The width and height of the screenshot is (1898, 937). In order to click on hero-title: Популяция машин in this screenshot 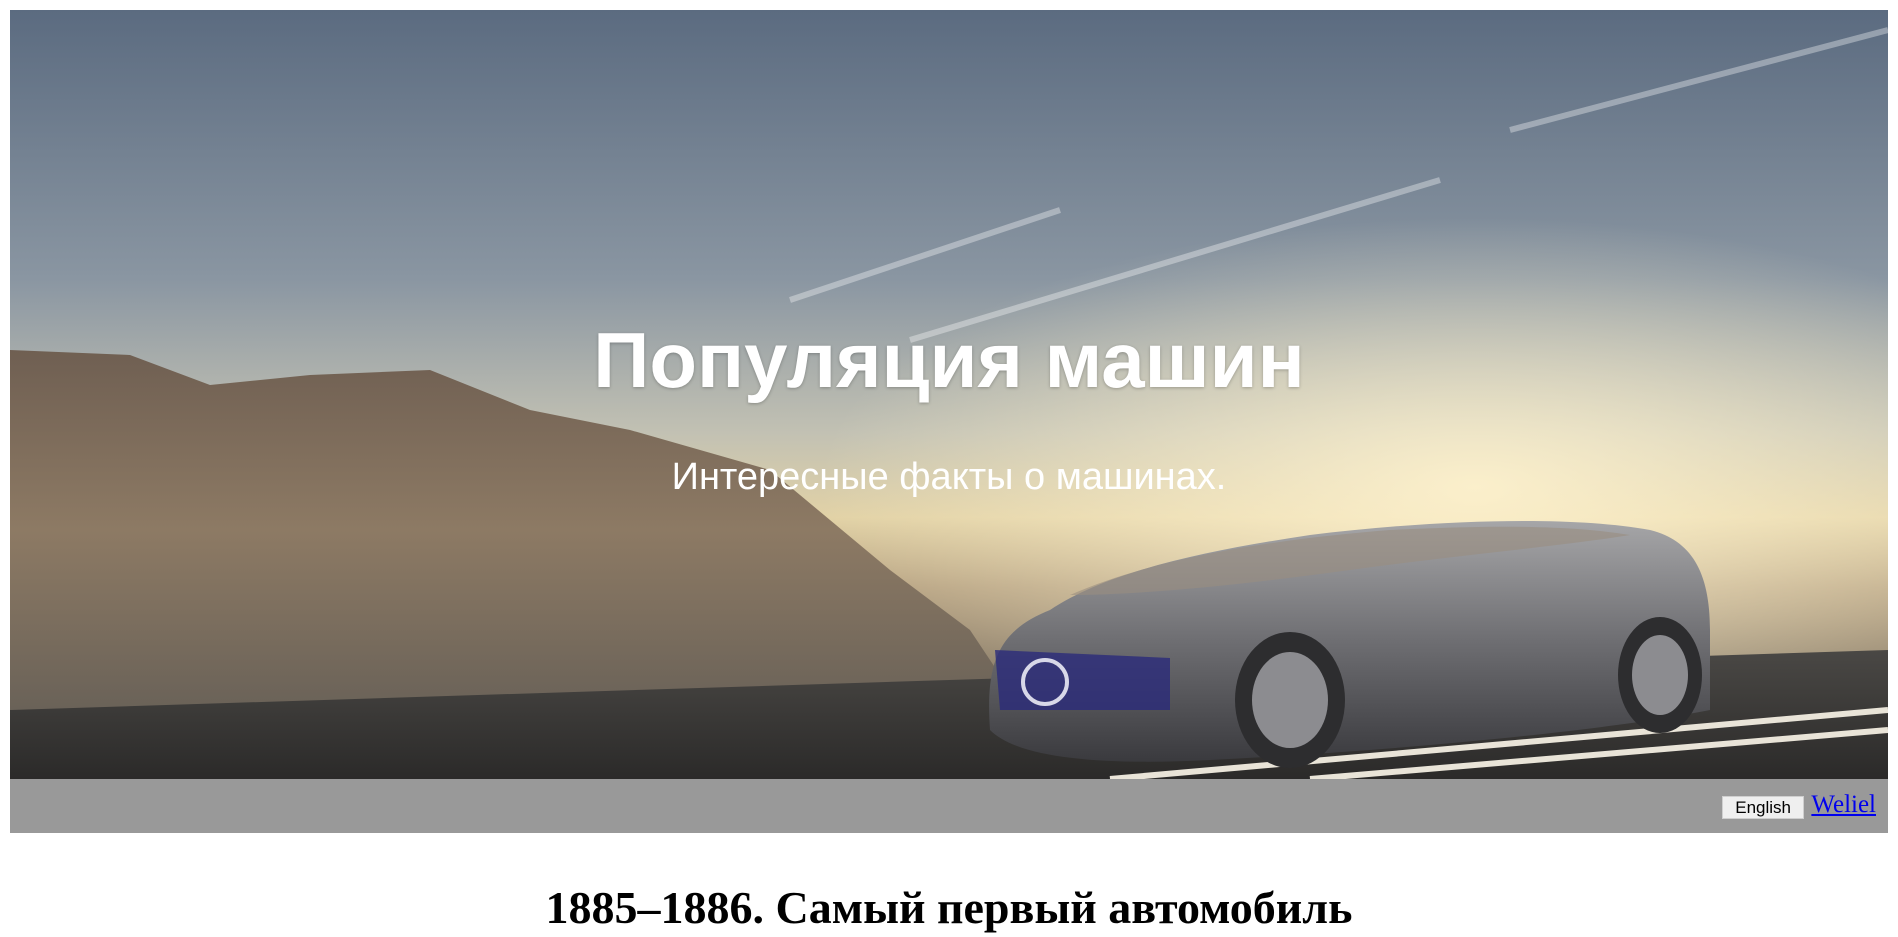, I will do `click(949, 360)`.